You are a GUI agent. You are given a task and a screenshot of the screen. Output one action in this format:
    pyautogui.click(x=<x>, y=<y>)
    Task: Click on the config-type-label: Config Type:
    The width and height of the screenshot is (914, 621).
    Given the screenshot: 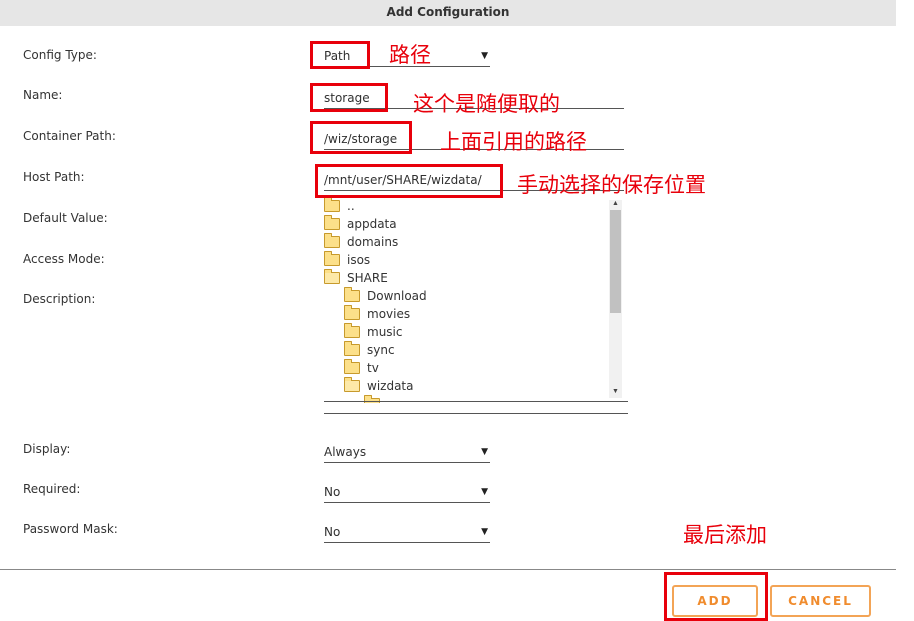 What is the action you would take?
    pyautogui.click(x=60, y=55)
    